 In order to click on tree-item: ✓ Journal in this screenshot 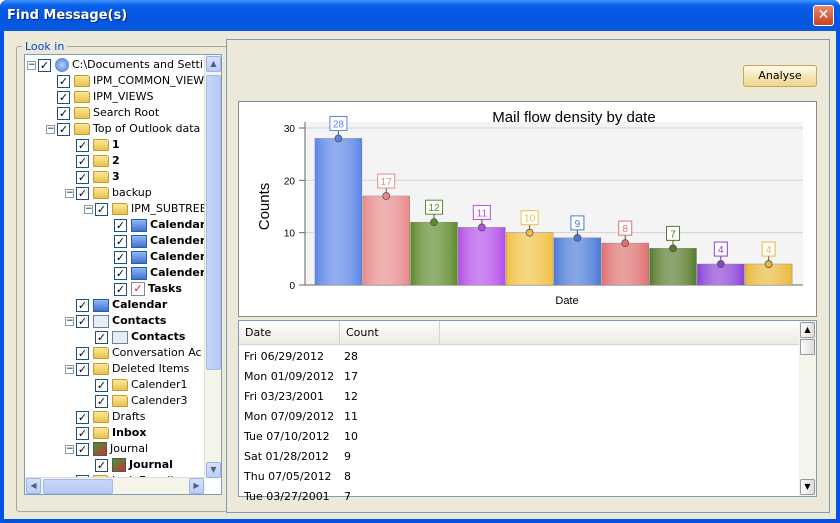, I will do `click(128, 465)`.